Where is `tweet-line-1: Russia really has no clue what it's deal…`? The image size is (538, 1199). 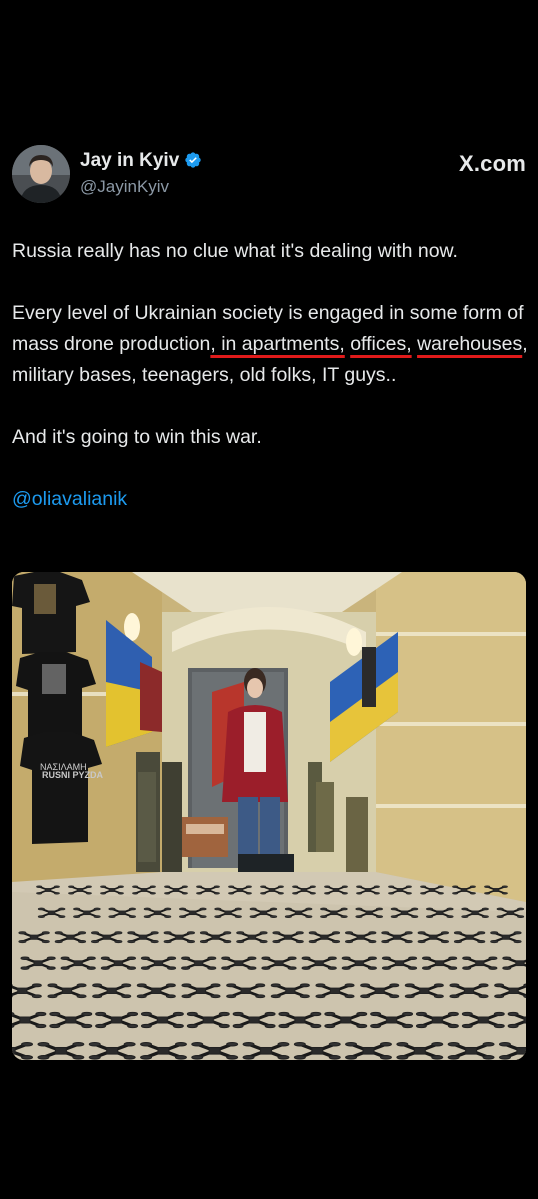 tweet-line-1: Russia really has no clue what it's deal… is located at coordinates (235, 251).